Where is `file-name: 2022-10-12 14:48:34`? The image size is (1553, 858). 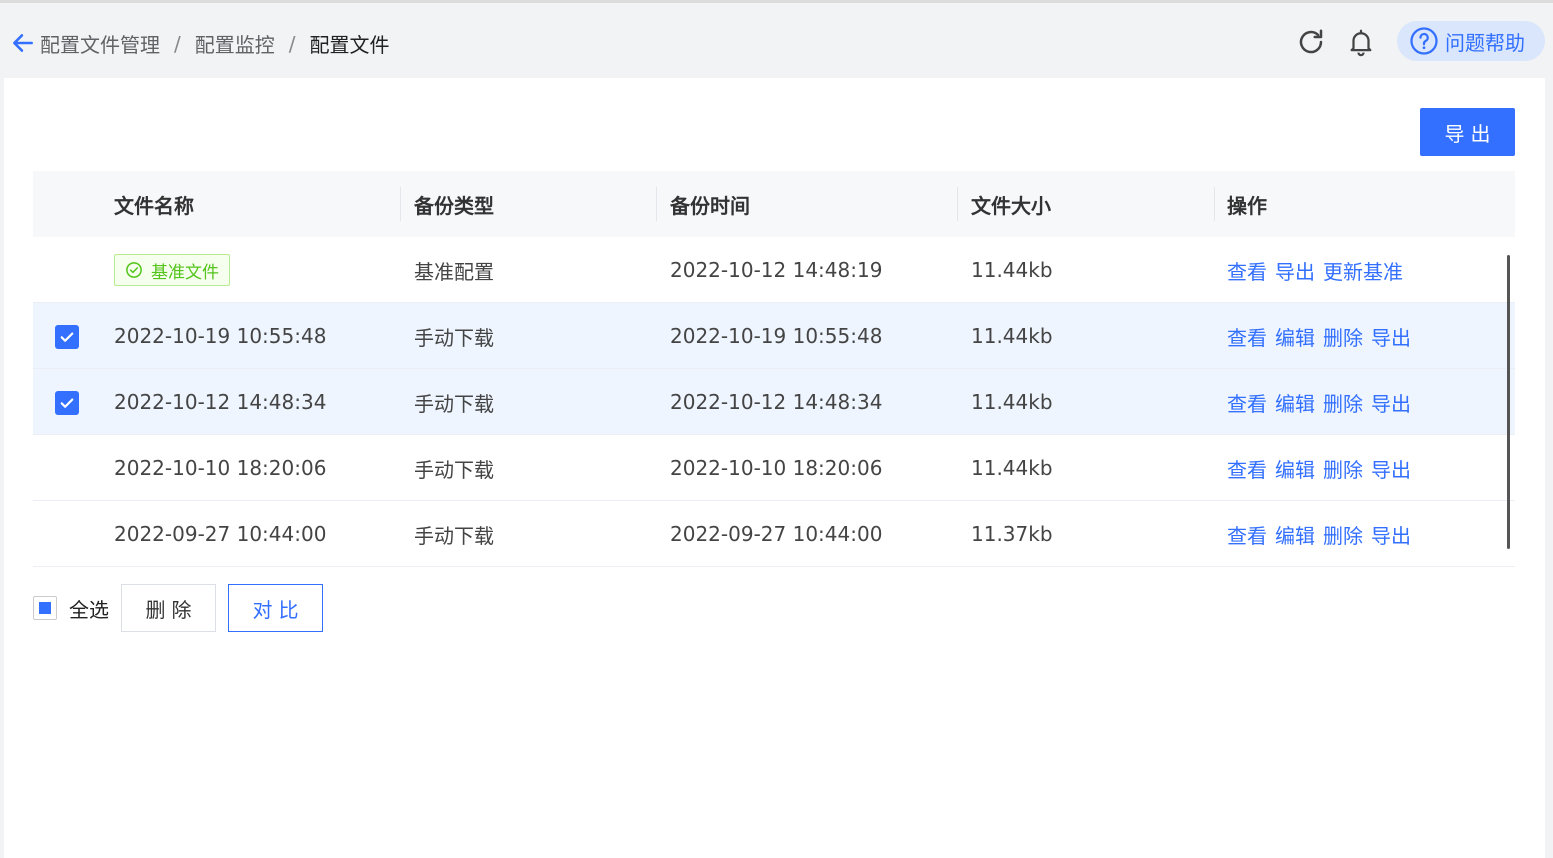
file-name: 2022-10-12 14:48:34 is located at coordinates (220, 402).